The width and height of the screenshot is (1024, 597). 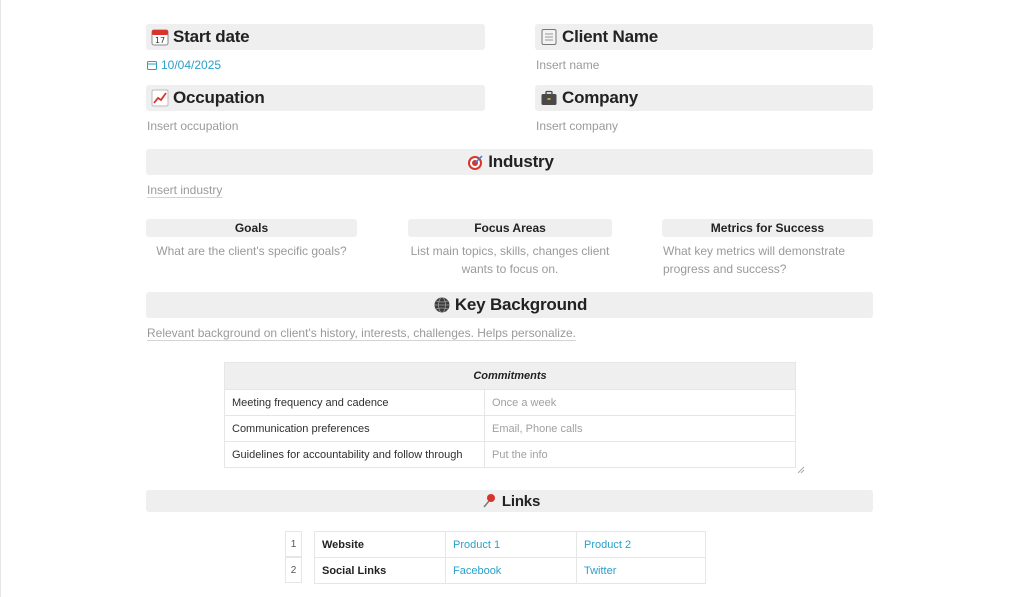 What do you see at coordinates (521, 304) in the screenshot?
I see `key-background-title: Key Background` at bounding box center [521, 304].